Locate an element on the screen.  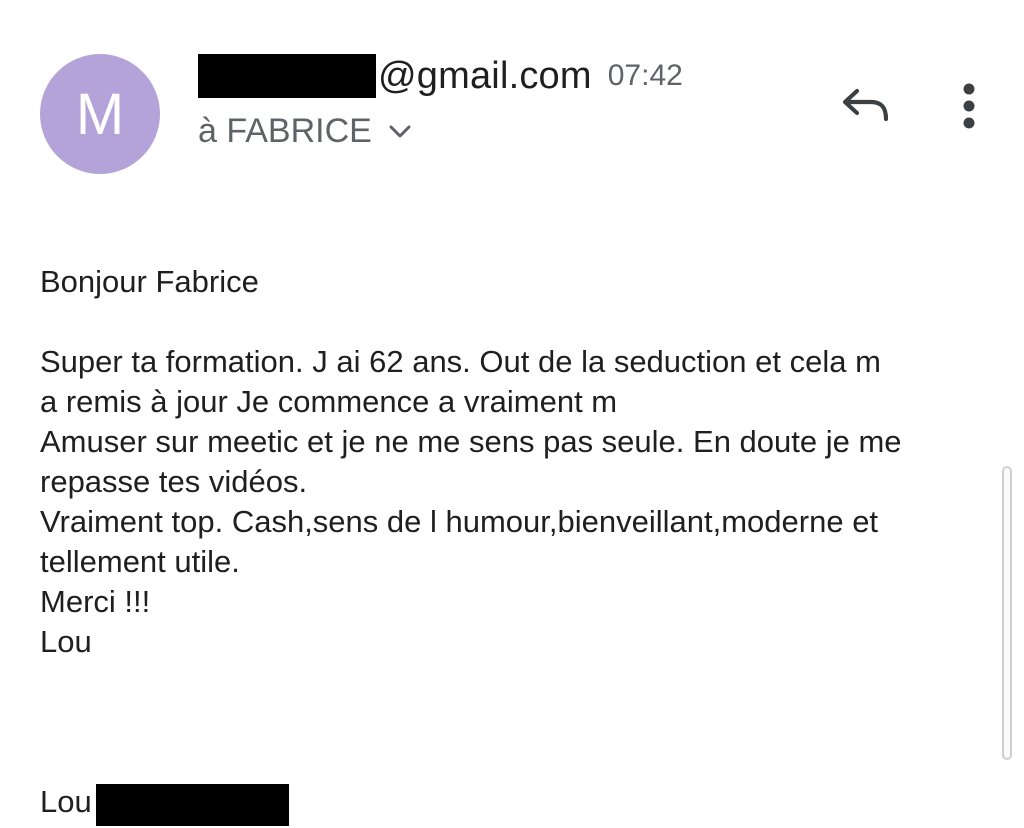
signature: Lou is located at coordinates (164, 802).